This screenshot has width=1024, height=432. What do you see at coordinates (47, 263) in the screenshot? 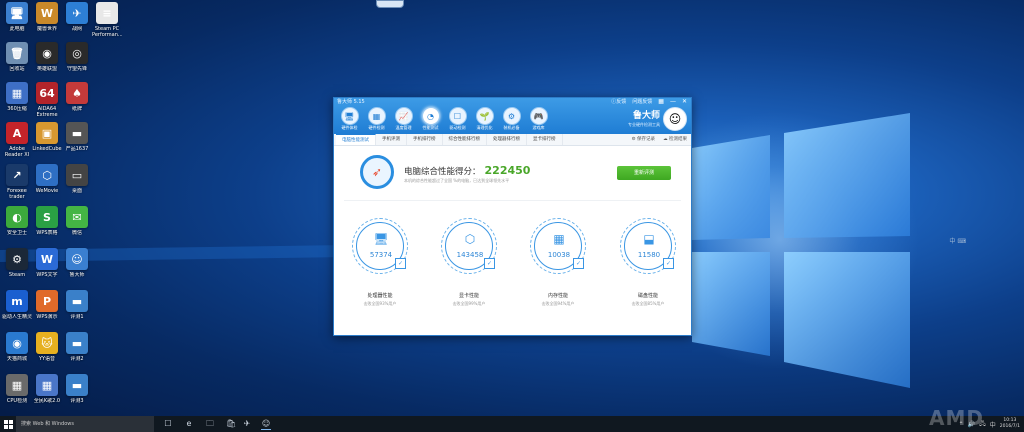
I see `desktop-icon: W WPS文字` at bounding box center [47, 263].